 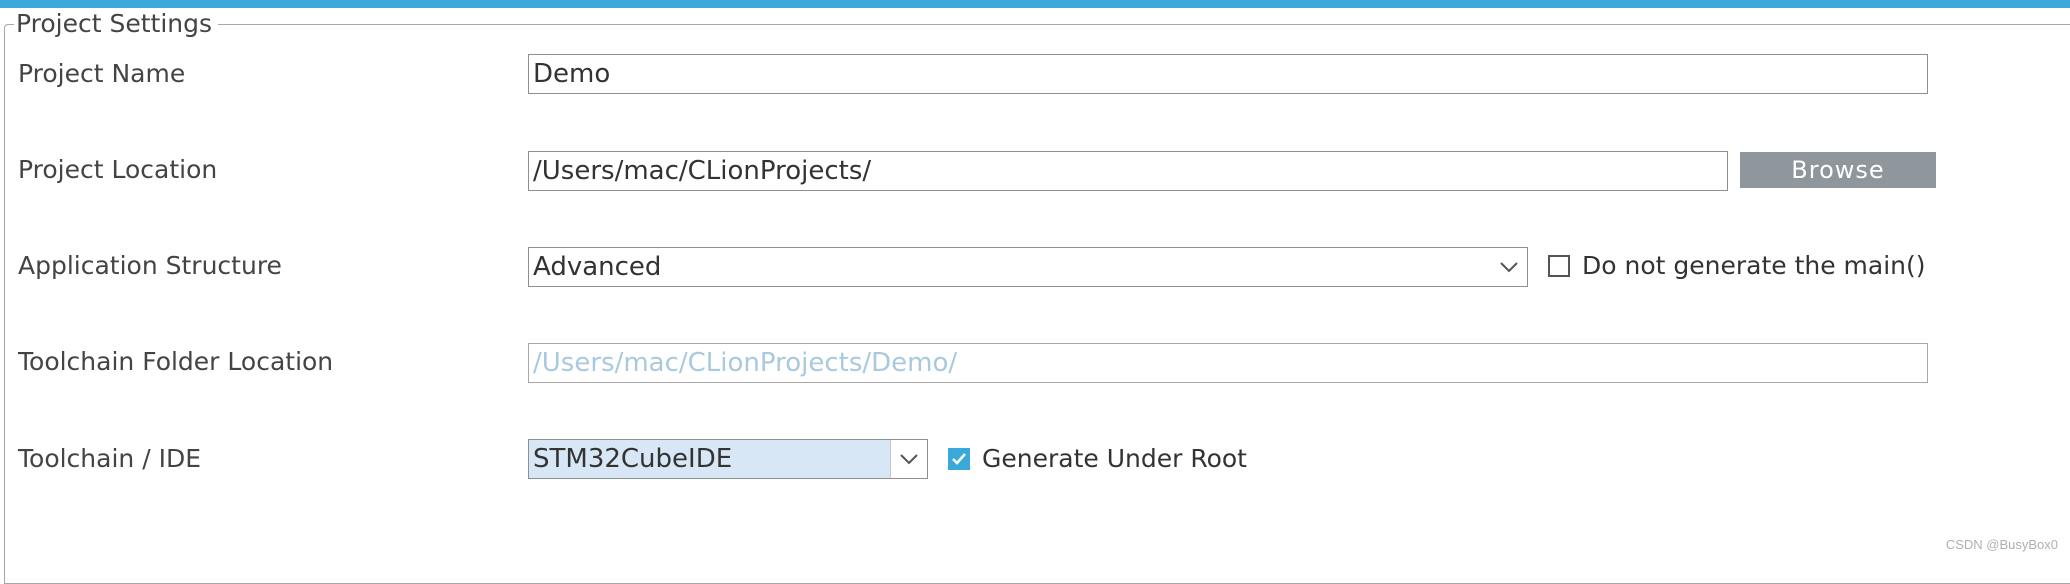 I want to click on browse-button: Browse, so click(x=1838, y=170).